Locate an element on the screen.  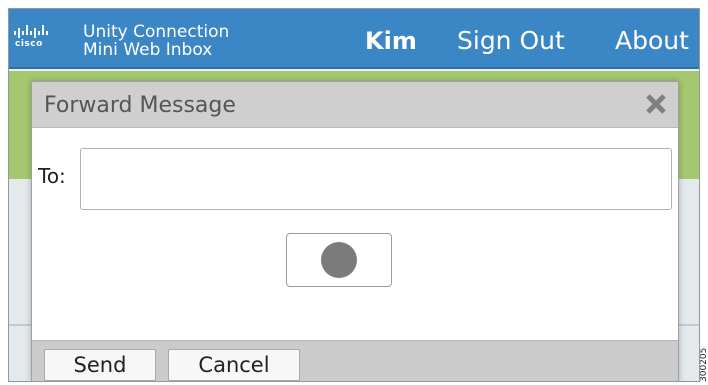
app-title: Unity Connection Mini Web Inbox is located at coordinates (156, 41).